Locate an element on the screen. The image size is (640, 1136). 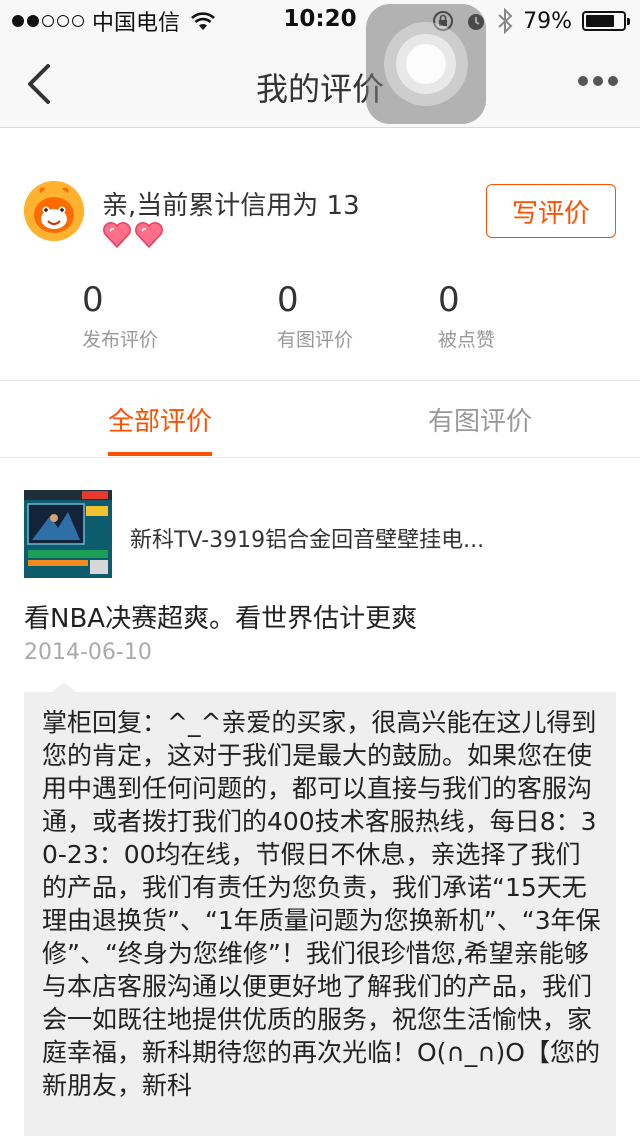
page-title: 我的评价 is located at coordinates (319, 89).